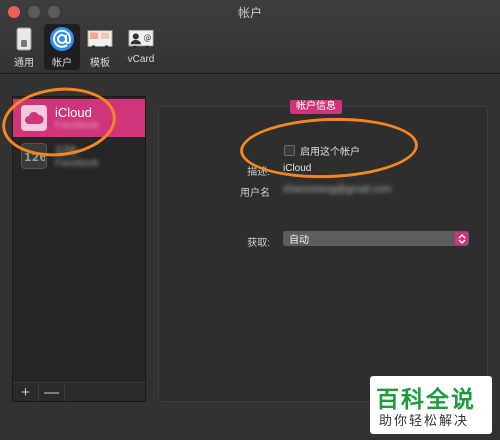 This screenshot has height=440, width=500. Describe the element at coordinates (255, 193) in the screenshot. I see `username-label: 用户名` at that location.